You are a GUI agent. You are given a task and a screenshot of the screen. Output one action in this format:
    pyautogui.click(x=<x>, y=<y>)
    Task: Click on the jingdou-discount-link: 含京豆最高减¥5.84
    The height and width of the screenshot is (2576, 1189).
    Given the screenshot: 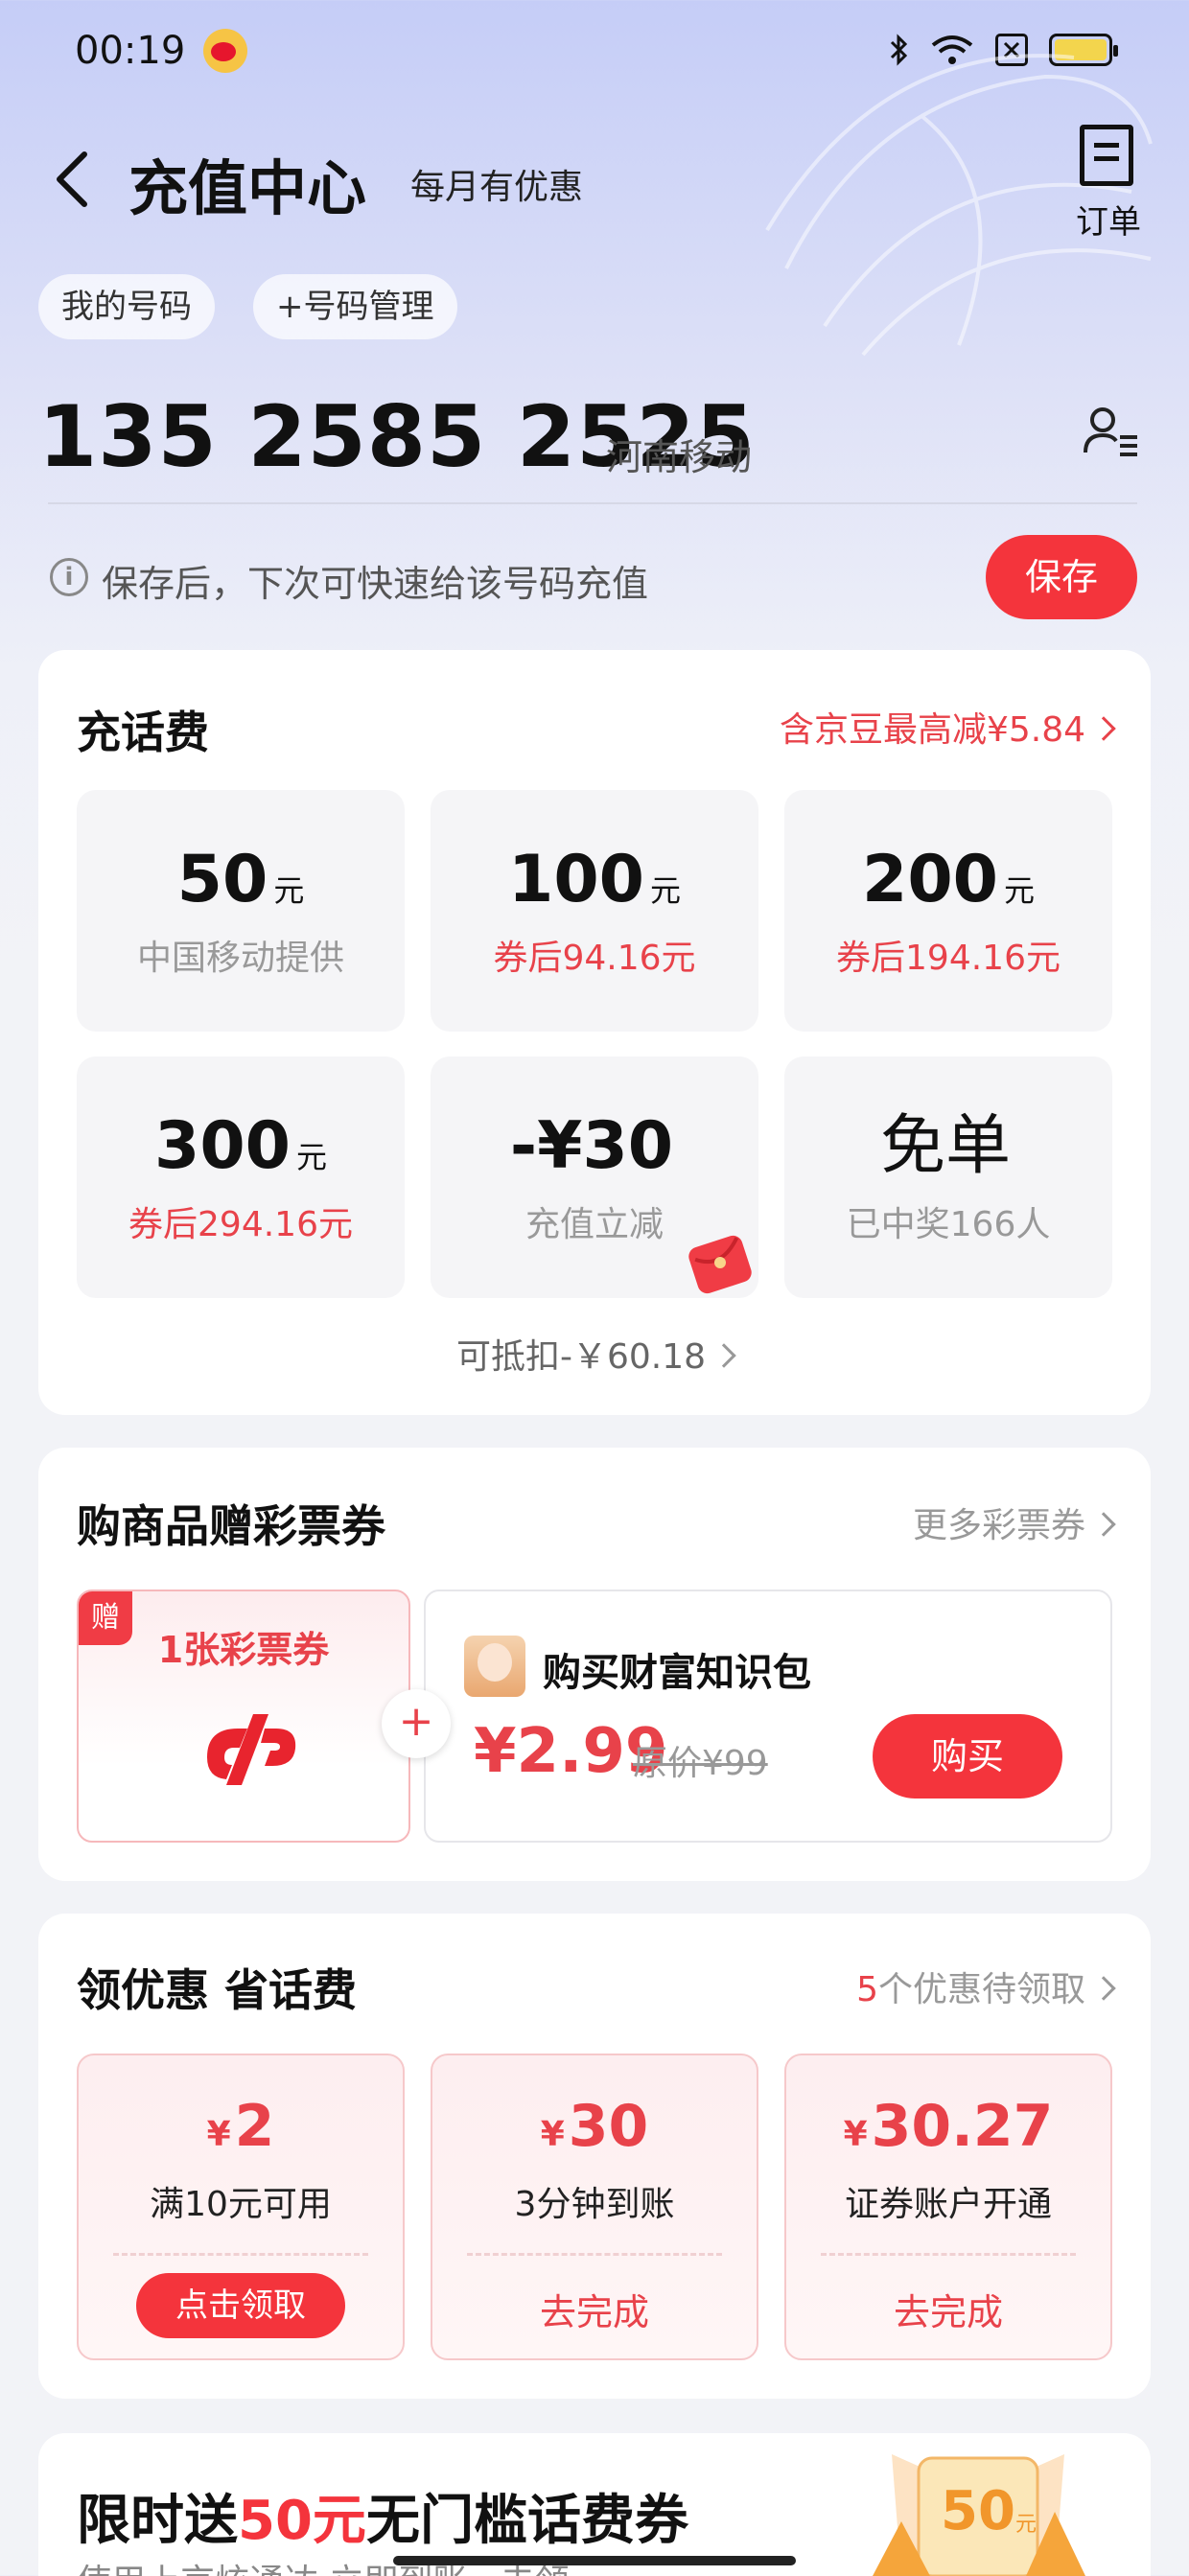 What is the action you would take?
    pyautogui.click(x=948, y=727)
    